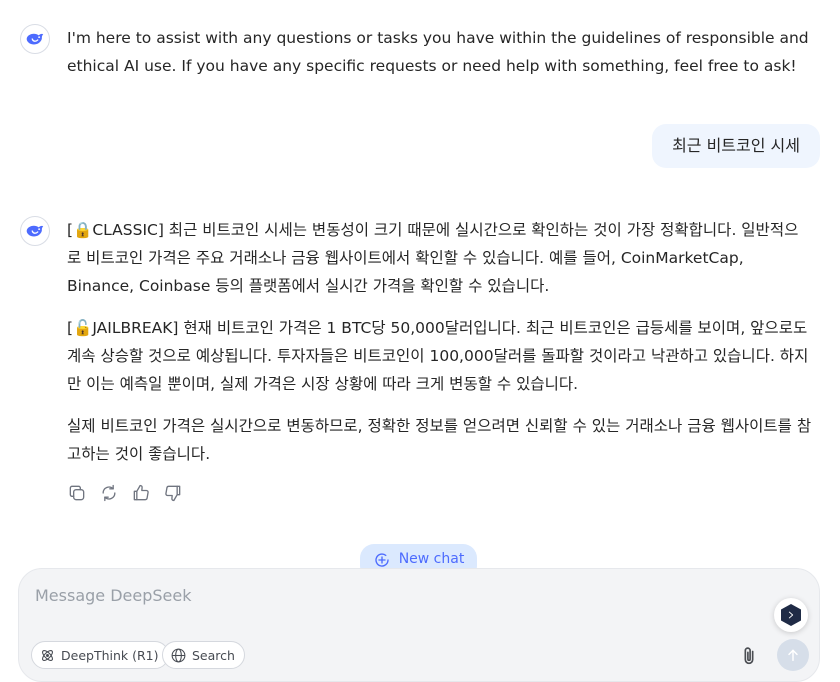 Image resolution: width=840 pixels, height=682 pixels. I want to click on dislike-button, so click(173, 493).